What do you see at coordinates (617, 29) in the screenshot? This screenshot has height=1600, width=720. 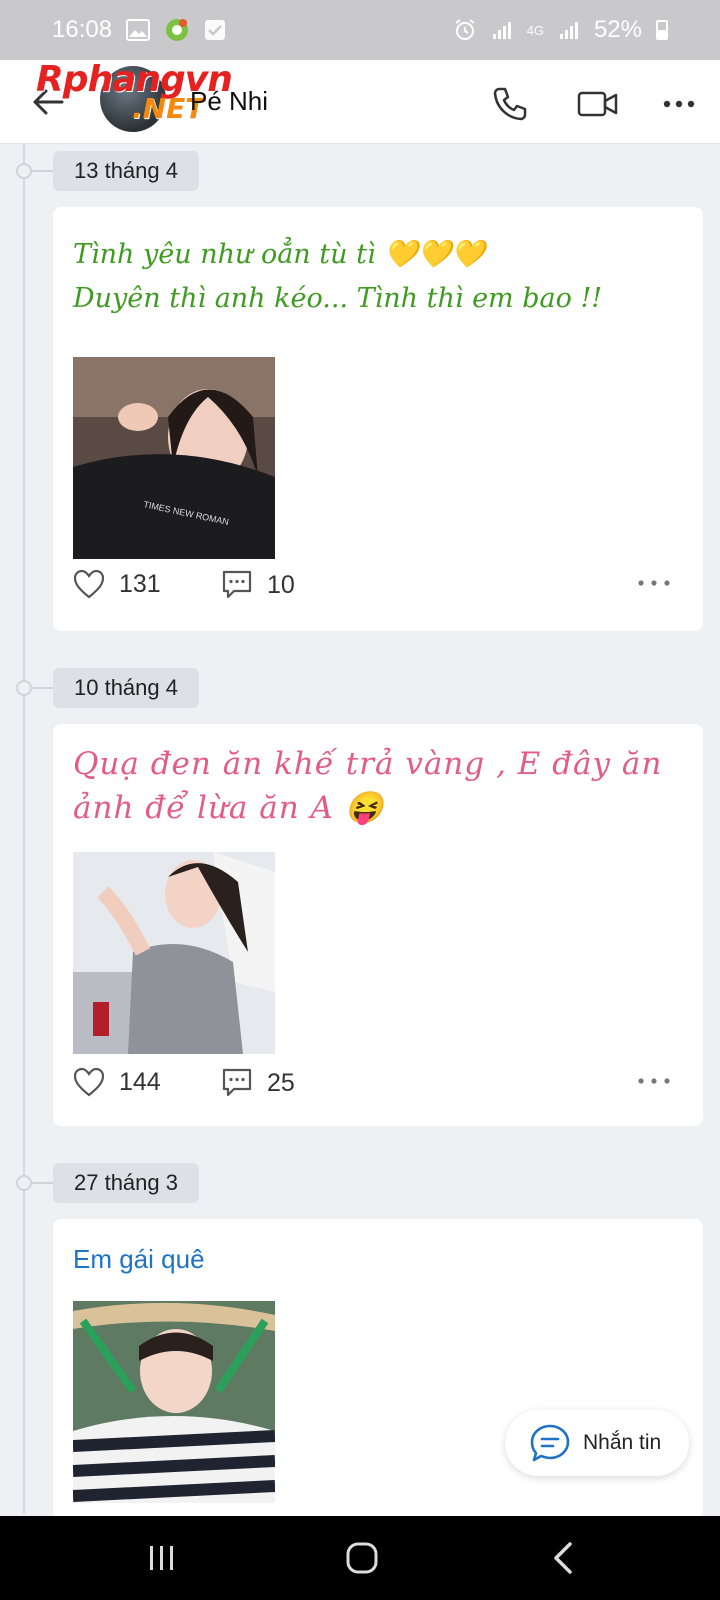 I see `battery-percent: 52%` at bounding box center [617, 29].